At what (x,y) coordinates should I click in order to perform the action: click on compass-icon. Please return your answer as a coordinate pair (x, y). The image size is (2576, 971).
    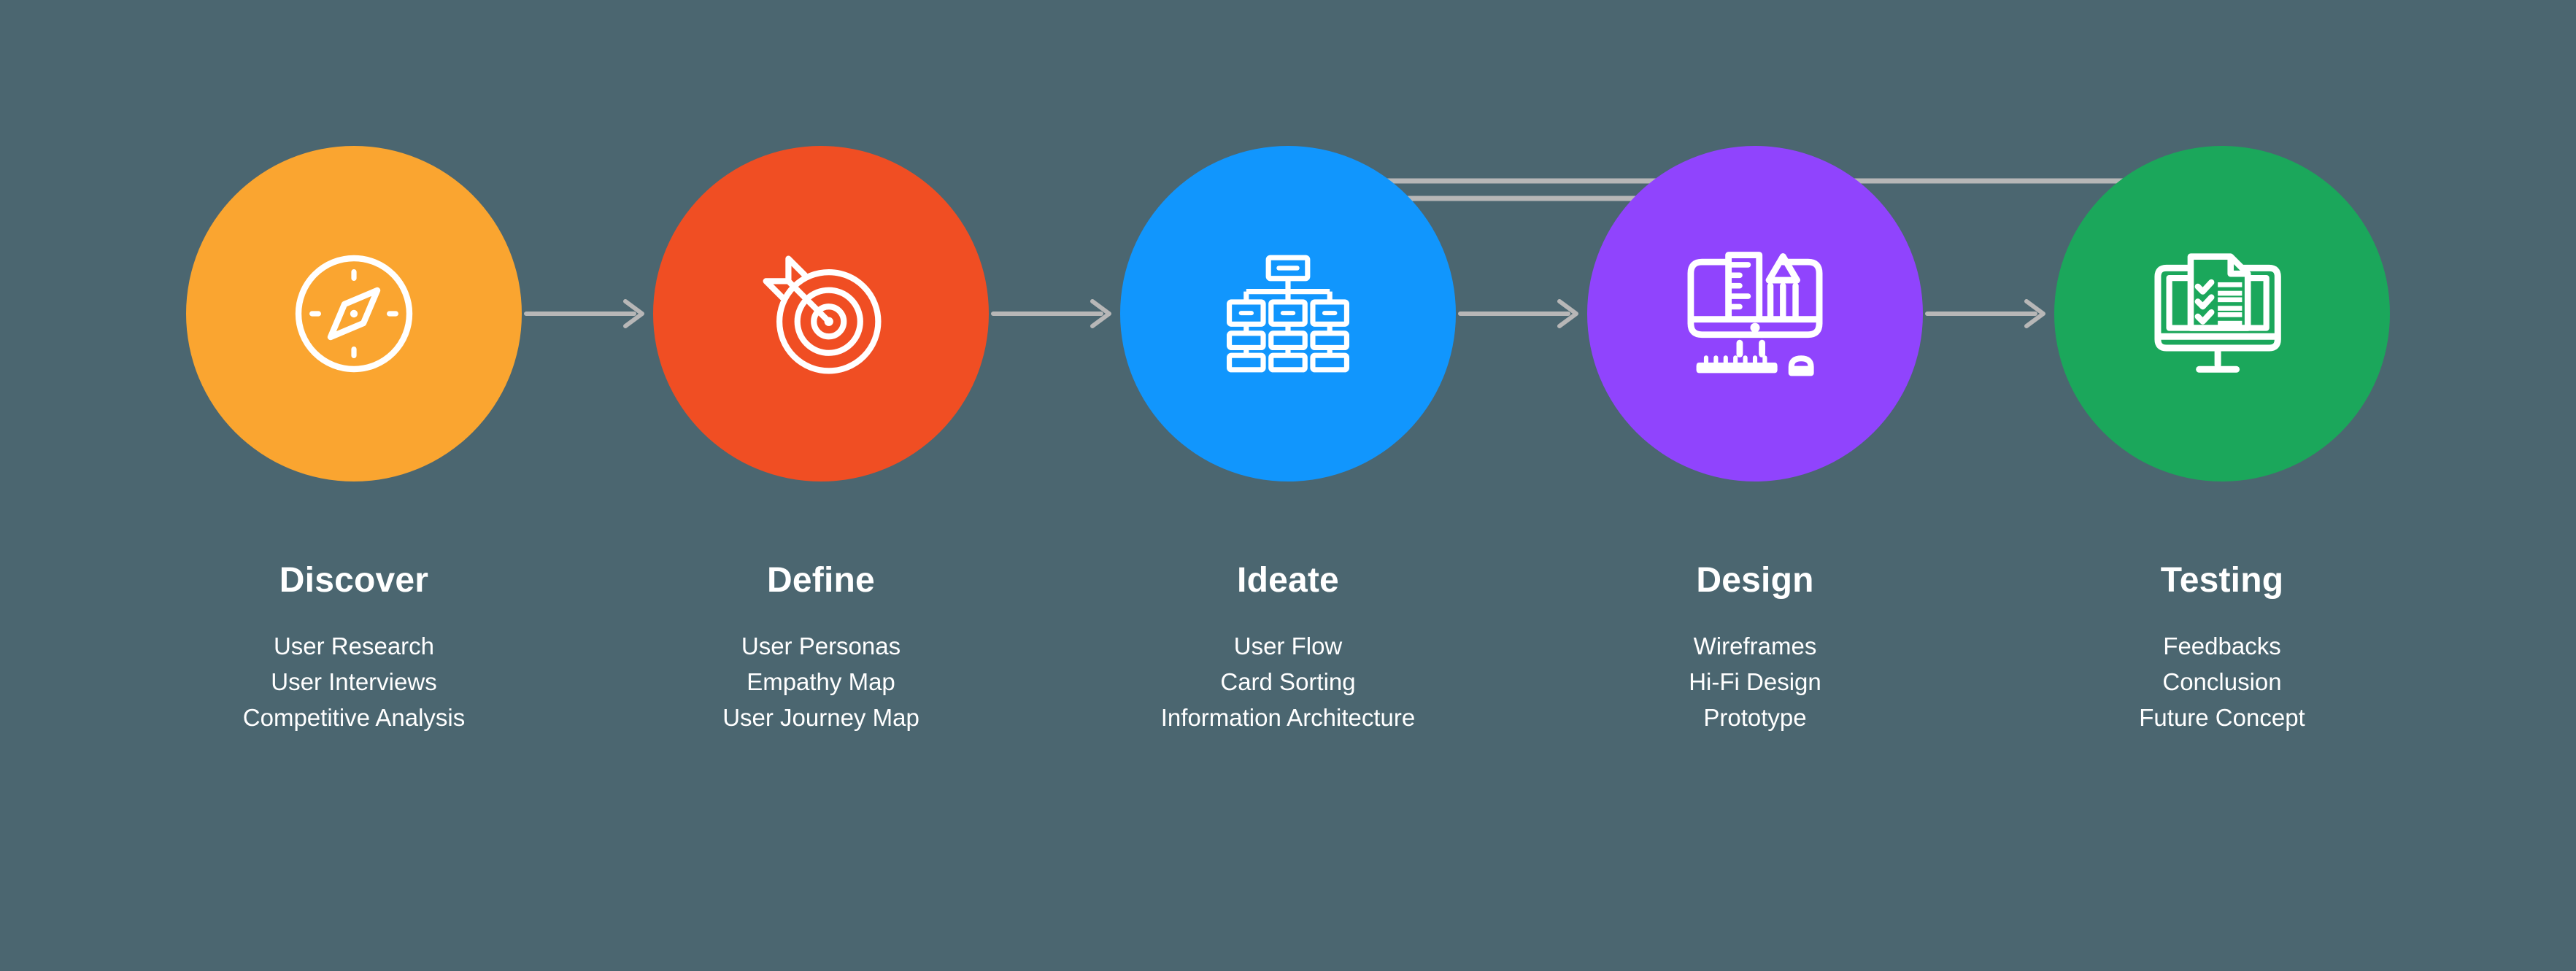
    Looking at the image, I should click on (354, 314).